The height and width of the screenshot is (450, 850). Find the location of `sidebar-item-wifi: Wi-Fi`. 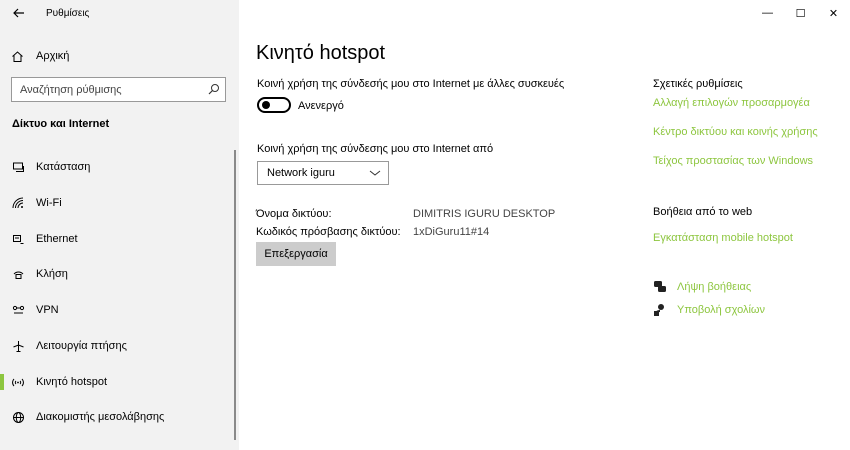

sidebar-item-wifi: Wi-Fi is located at coordinates (119, 203).